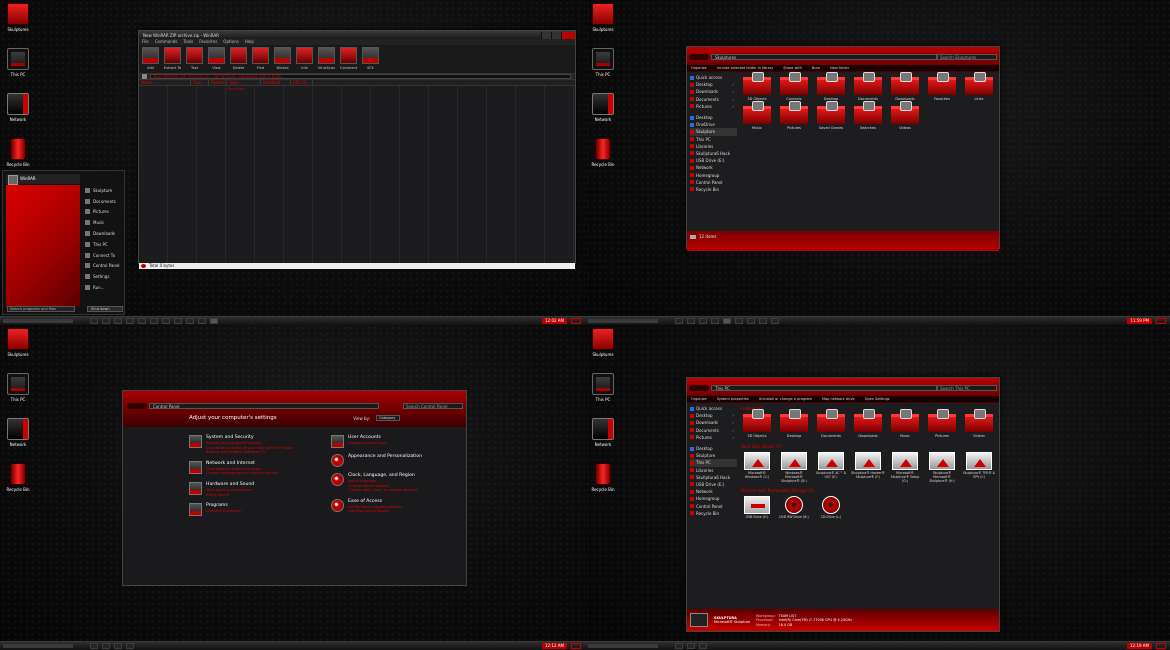 Image resolution: width=1170 pixels, height=650 pixels. What do you see at coordinates (727, 321) in the screenshot?
I see `taskbar-app-active` at bounding box center [727, 321].